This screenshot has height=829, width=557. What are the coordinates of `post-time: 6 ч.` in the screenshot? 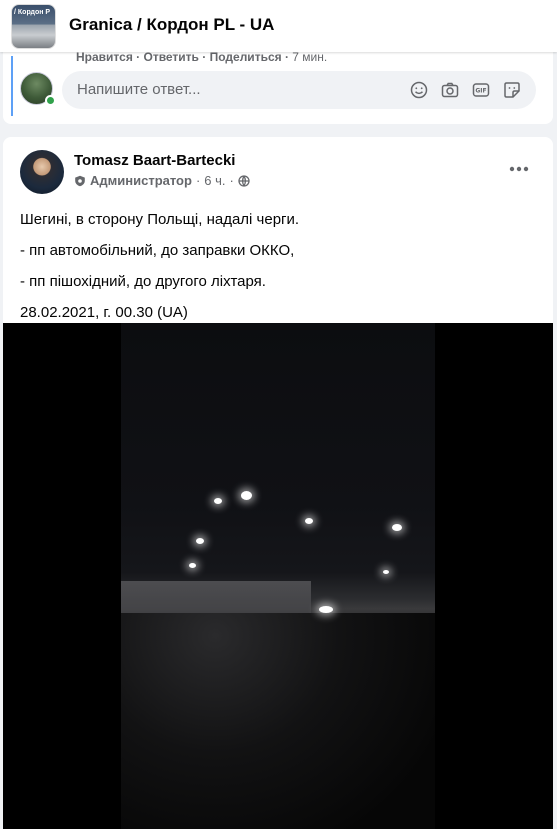 It's located at (214, 180).